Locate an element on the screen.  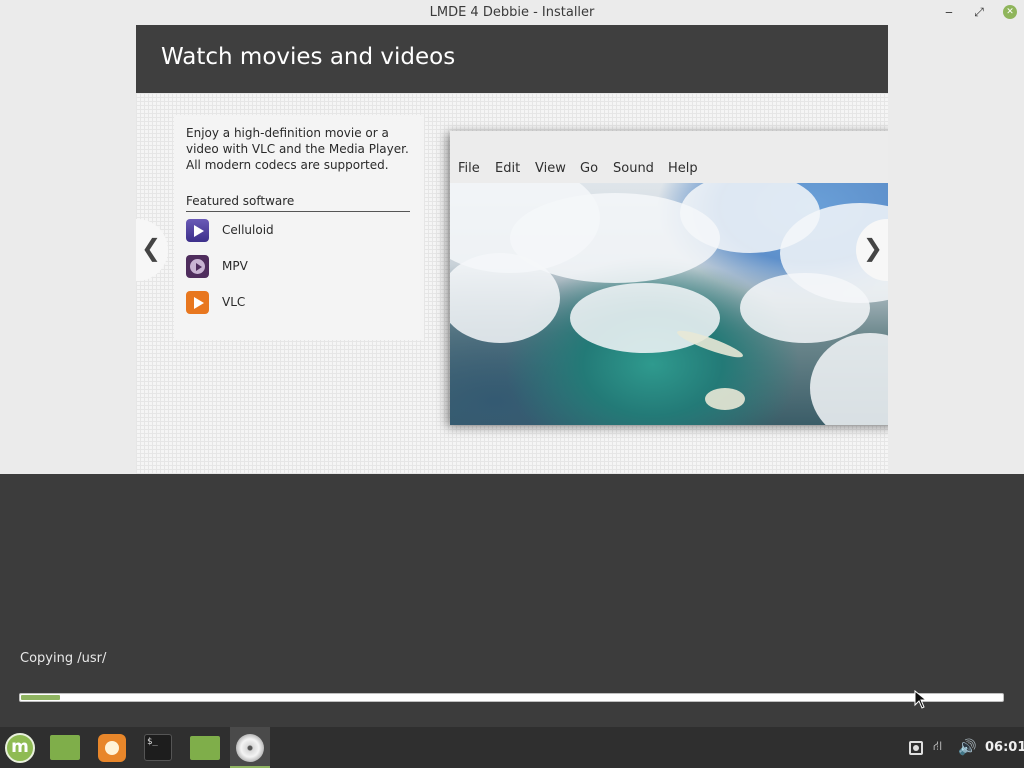
show-desktop-button is located at coordinates (64, 747).